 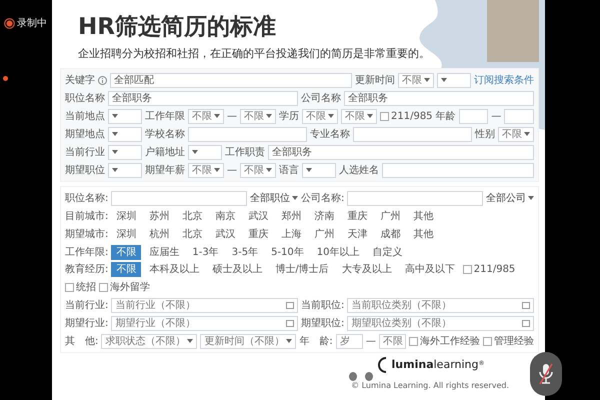 What do you see at coordinates (302, 270) in the screenshot?
I see `filter-option: 博士/博士后` at bounding box center [302, 270].